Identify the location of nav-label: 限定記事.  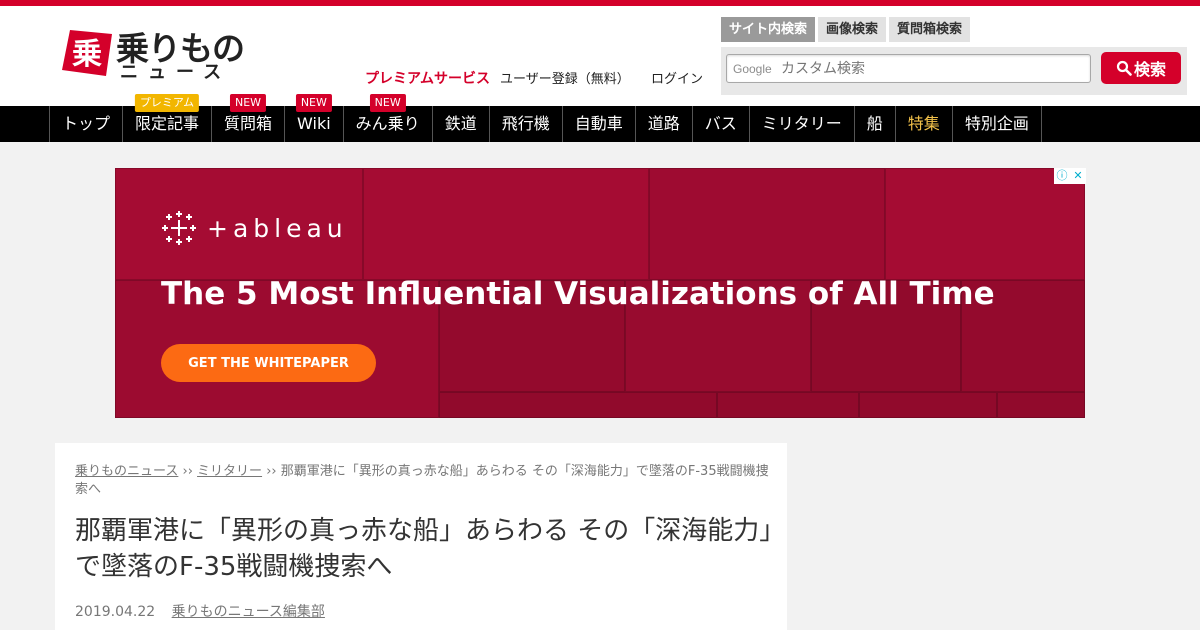
(167, 123).